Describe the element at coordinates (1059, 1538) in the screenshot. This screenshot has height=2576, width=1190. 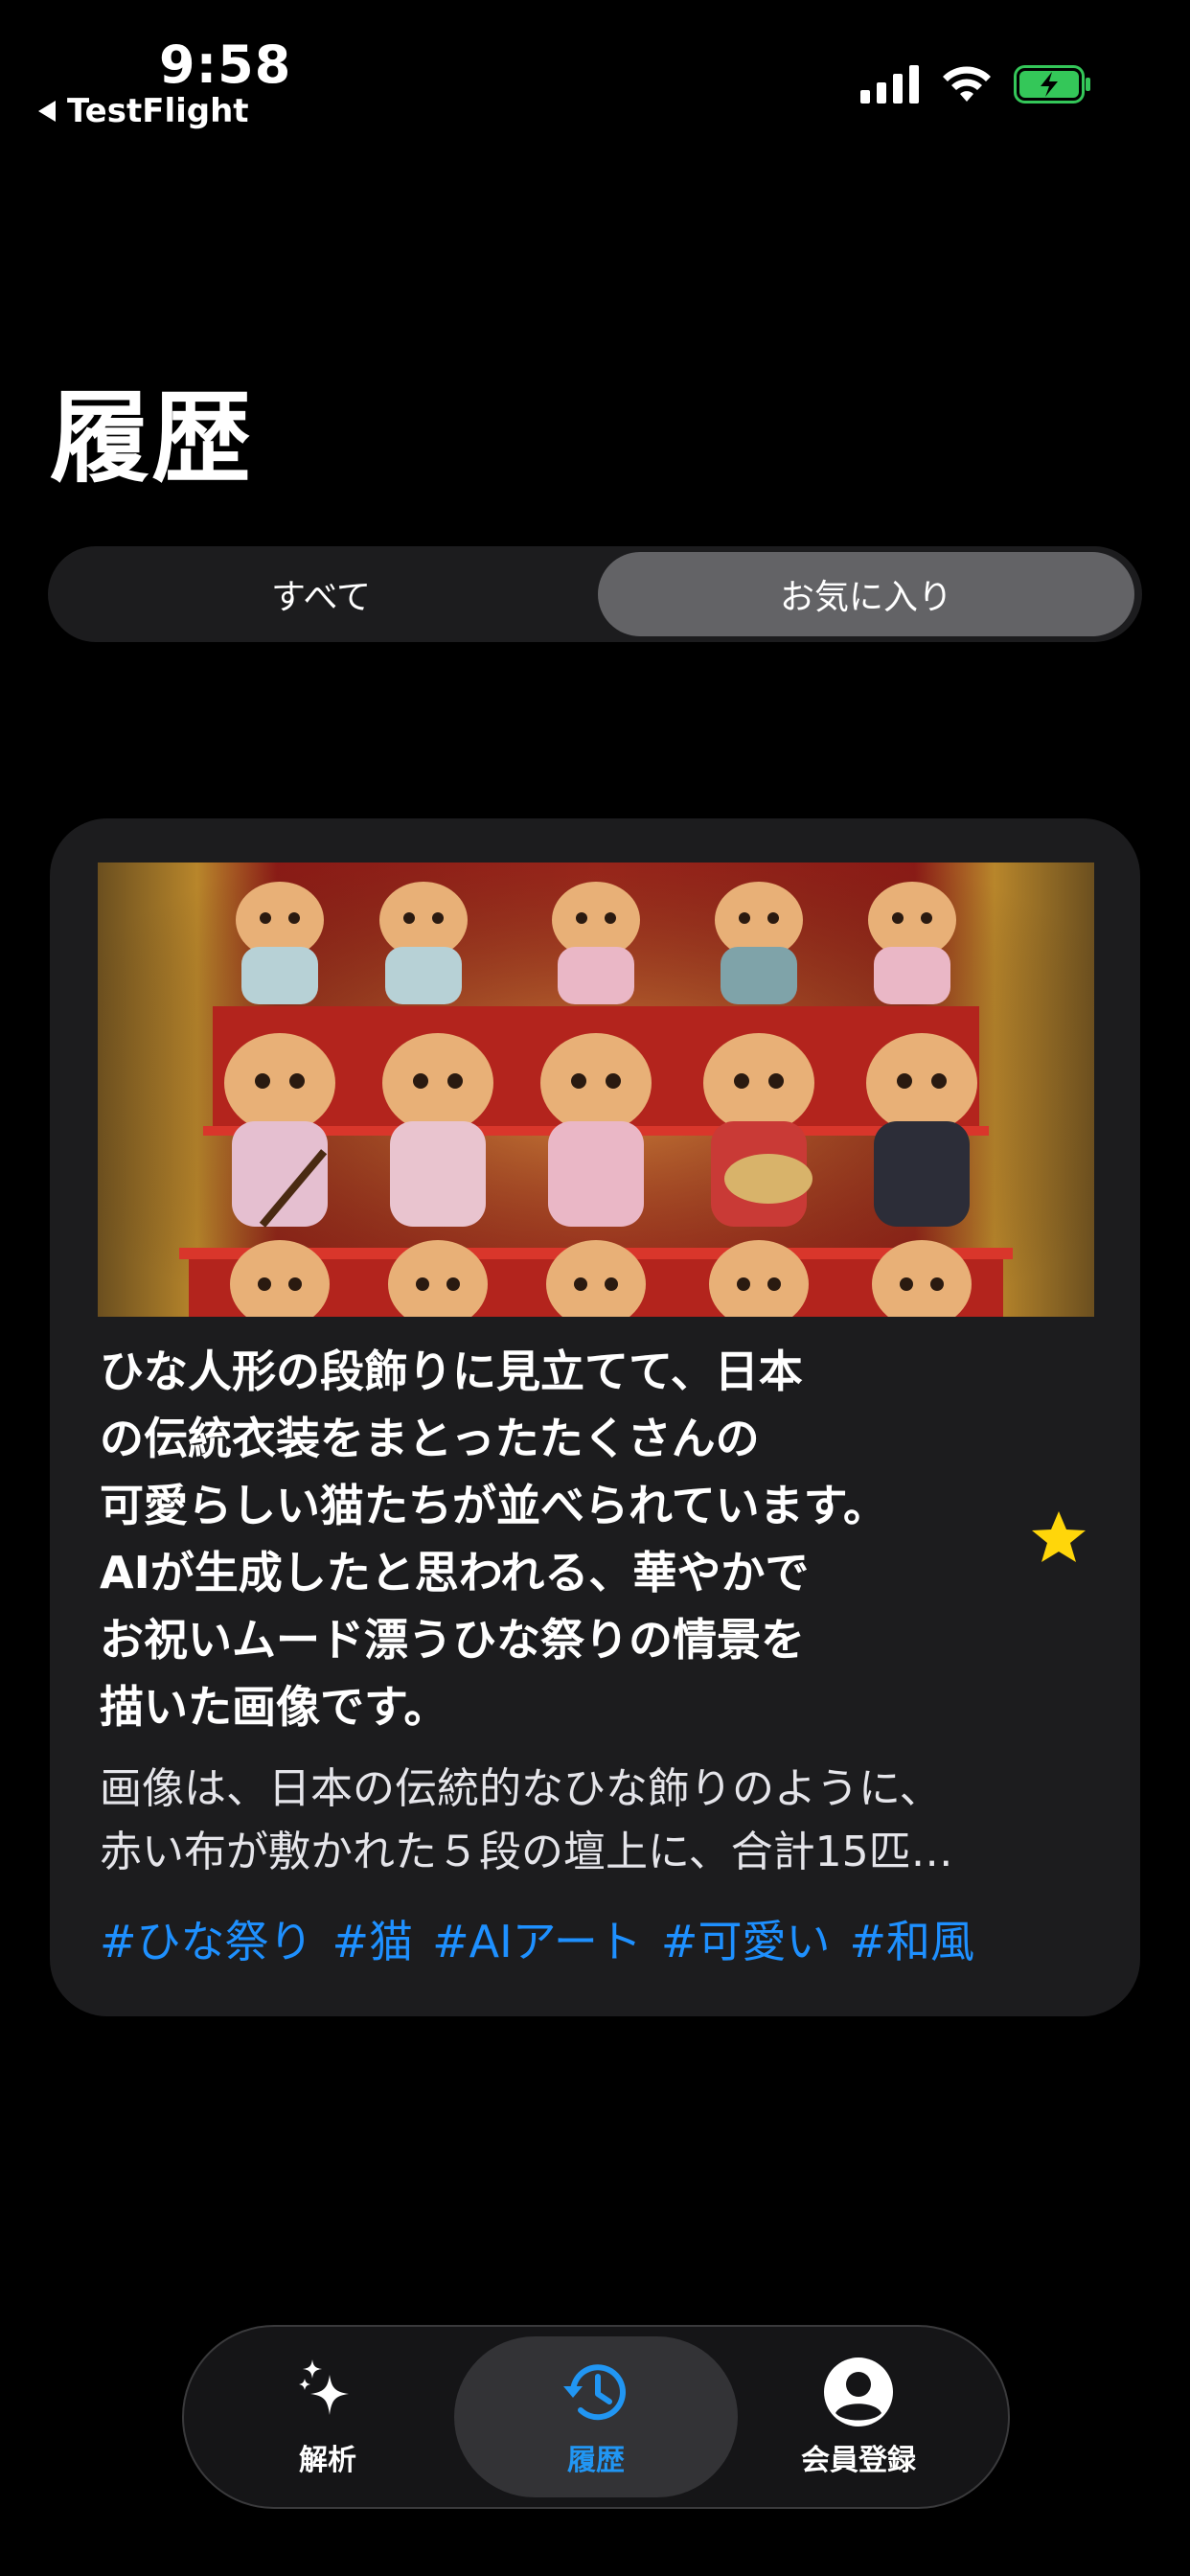
I see `favorite-star-icon` at that location.